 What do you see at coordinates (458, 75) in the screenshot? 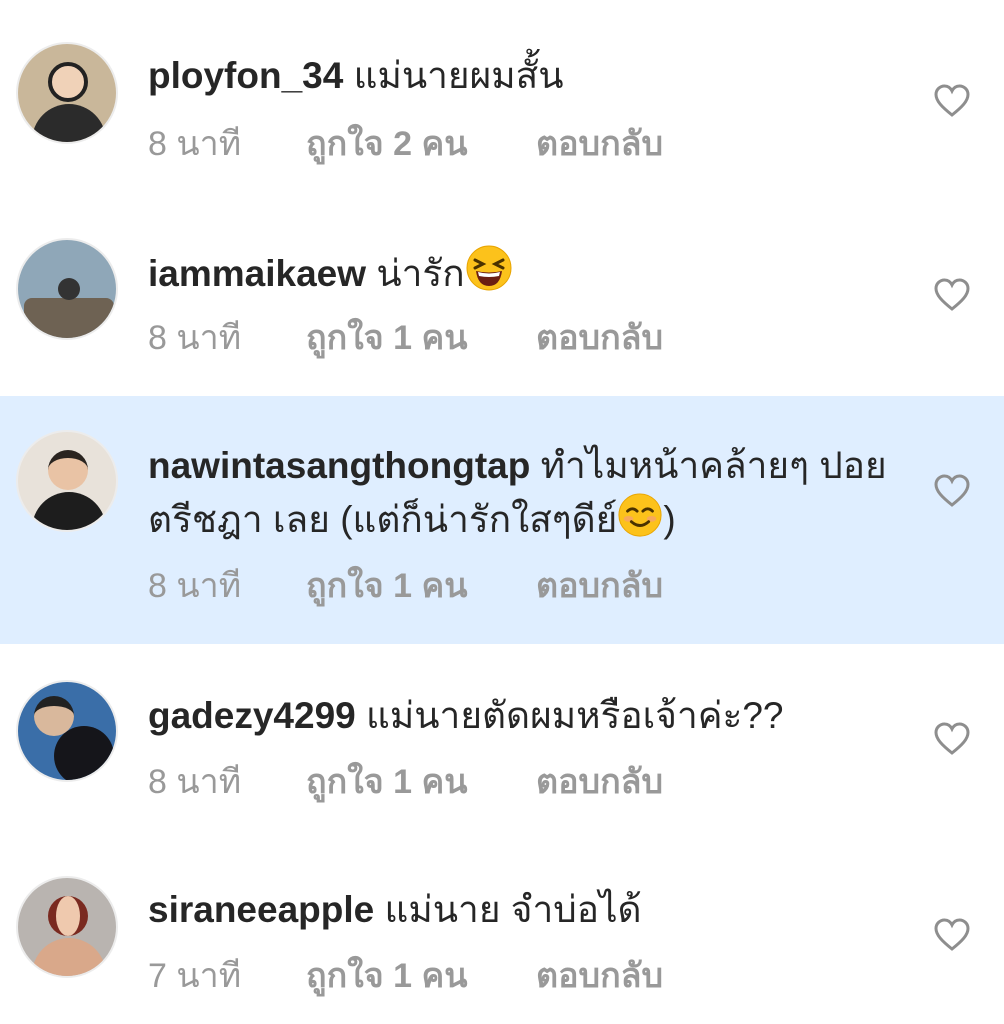
I see `comment-message: แม่นายผมสั้น` at bounding box center [458, 75].